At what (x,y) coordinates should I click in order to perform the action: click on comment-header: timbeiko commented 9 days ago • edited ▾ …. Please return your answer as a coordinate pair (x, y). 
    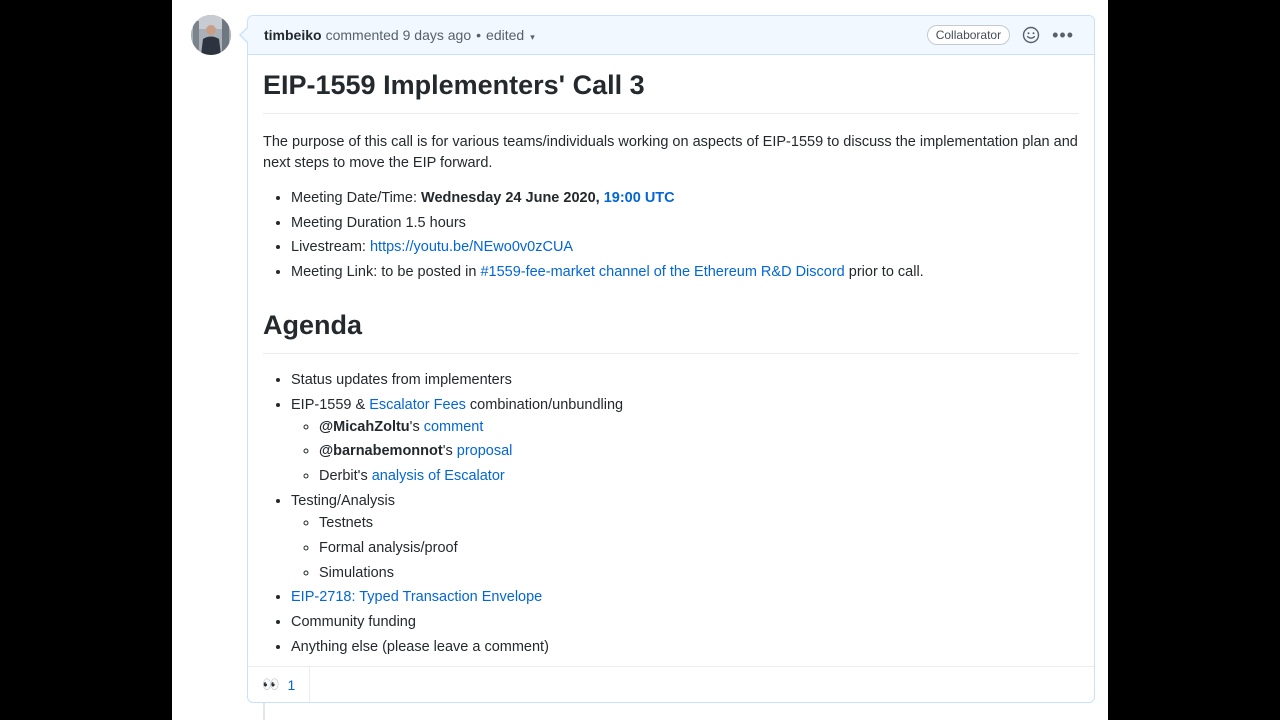
    Looking at the image, I should click on (671, 35).